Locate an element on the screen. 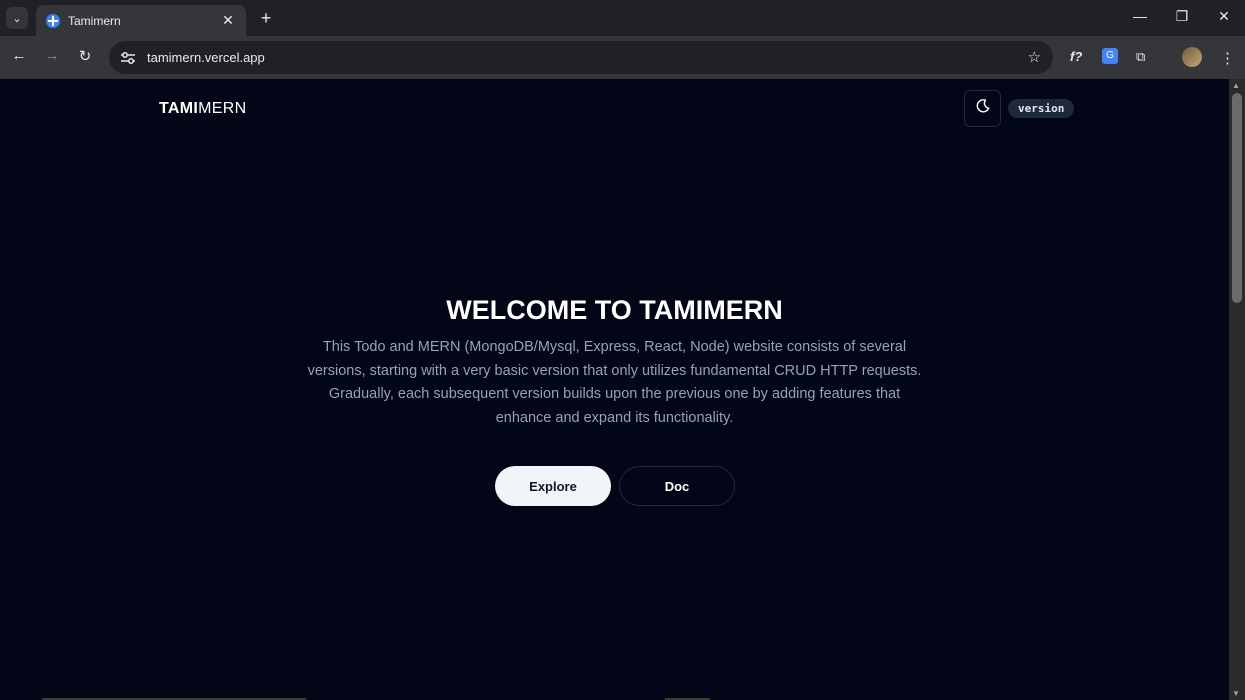  logo-bold-text: TAMI is located at coordinates (179, 108).